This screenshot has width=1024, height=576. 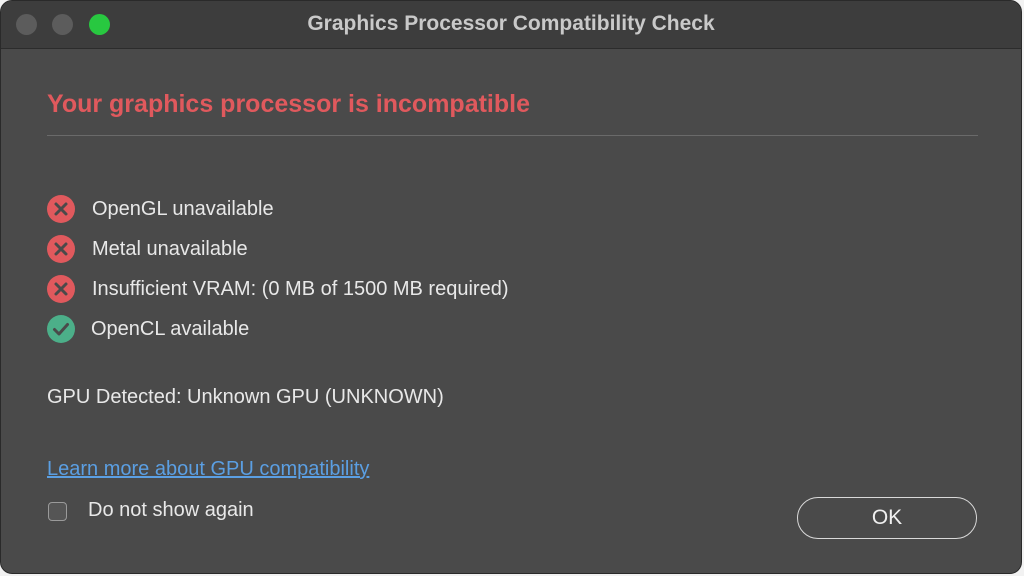 I want to click on check-item-metal: Metal unavailable, so click(x=277, y=249).